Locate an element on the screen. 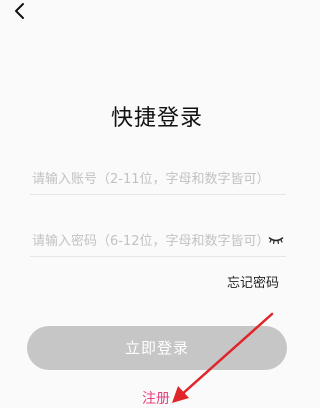 The image size is (320, 408). chevron-left-icon is located at coordinates (20, 12).